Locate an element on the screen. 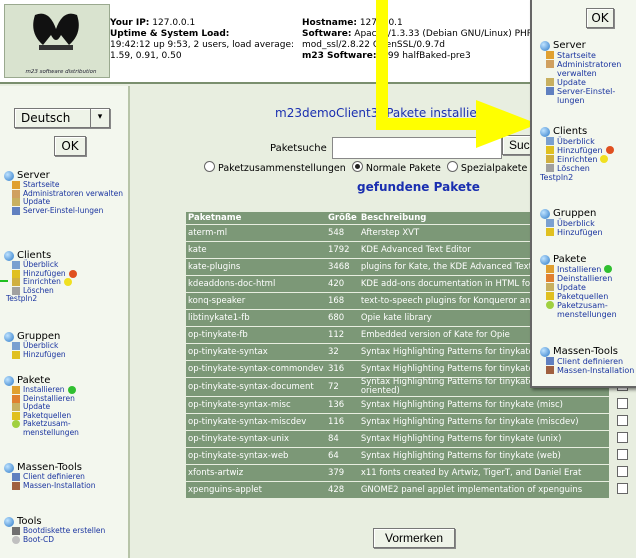  menu-item-label: Paketquellen is located at coordinates (583, 296).